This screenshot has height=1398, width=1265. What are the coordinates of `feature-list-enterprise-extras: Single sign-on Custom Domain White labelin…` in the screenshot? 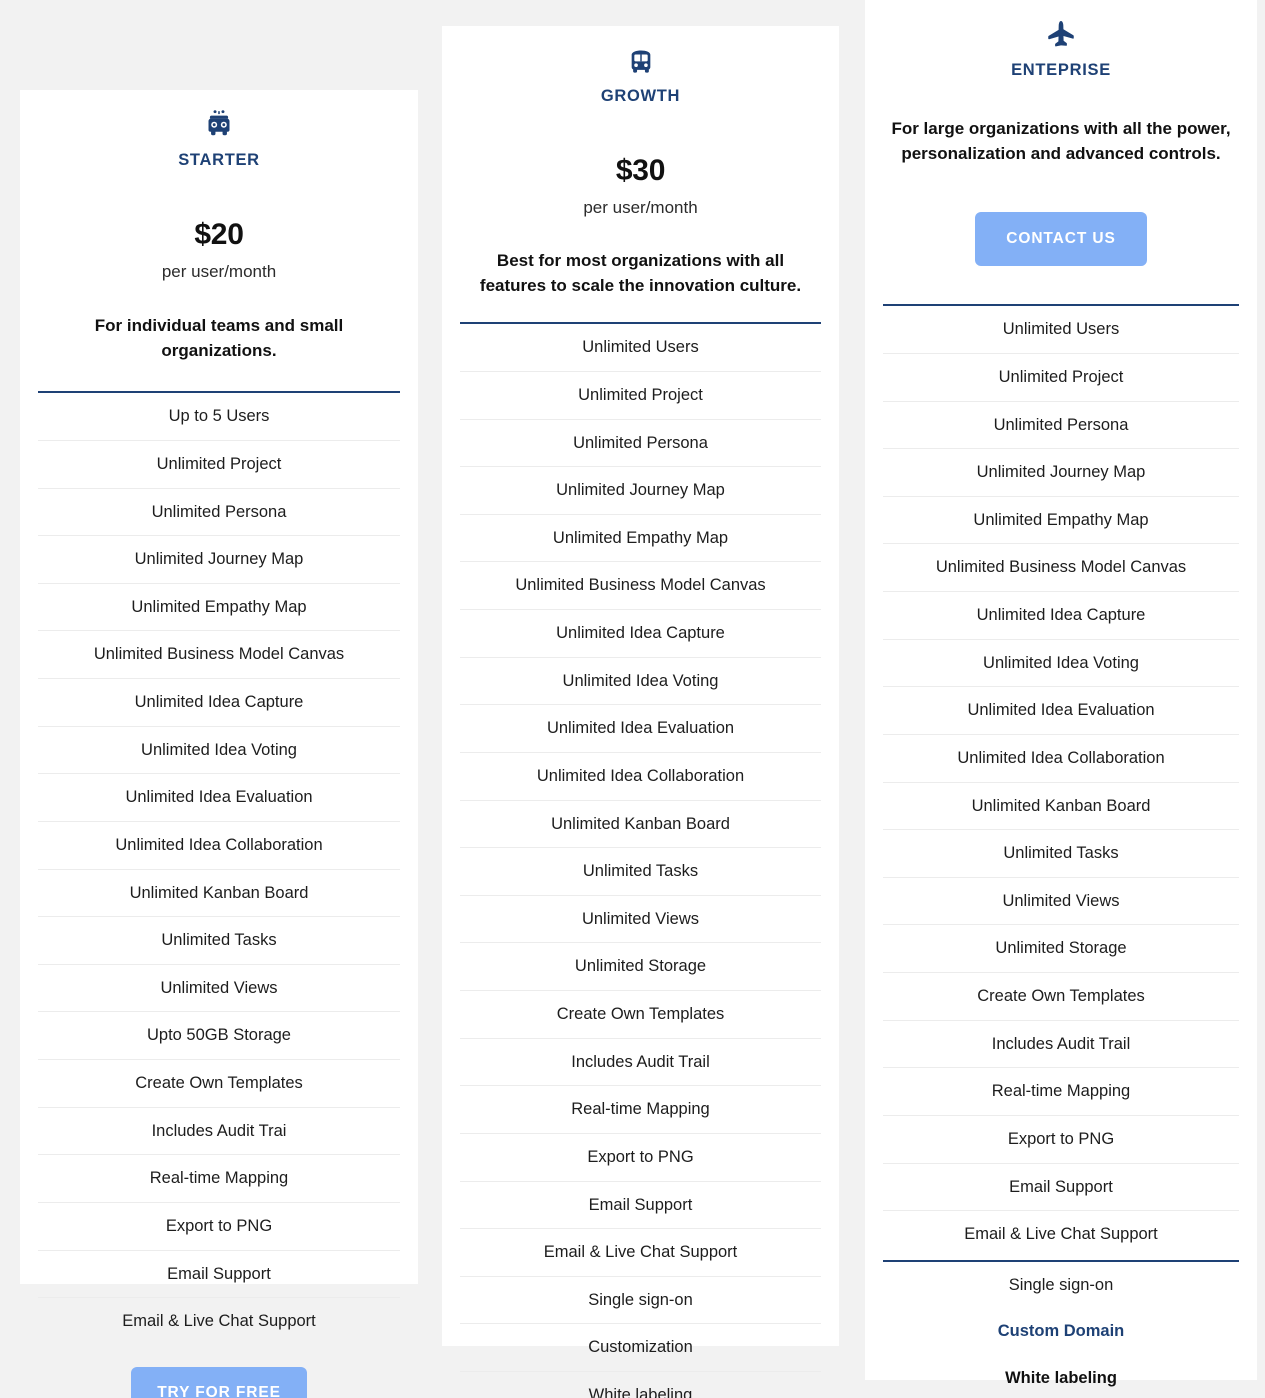 It's located at (1061, 1328).